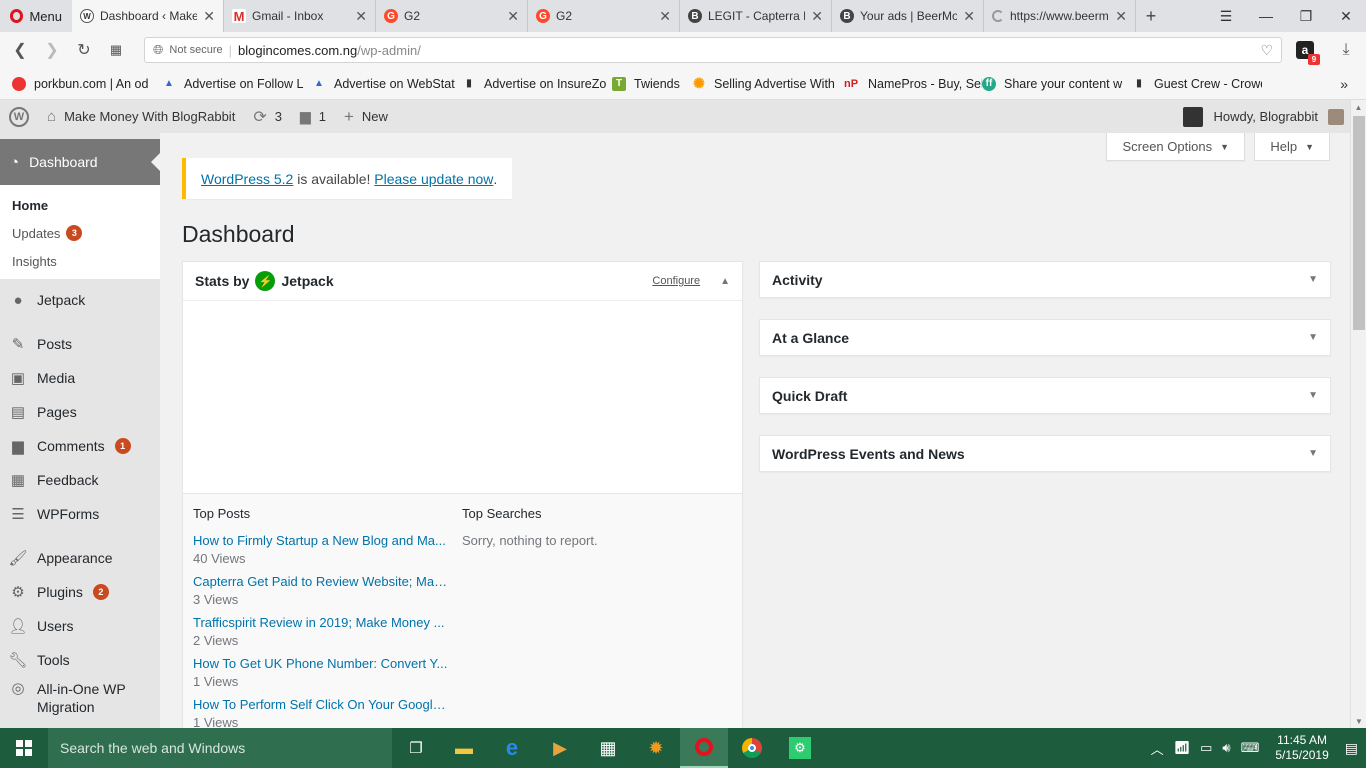 Image resolution: width=1366 pixels, height=768 pixels. I want to click on opera-taskbar-icon, so click(704, 748).